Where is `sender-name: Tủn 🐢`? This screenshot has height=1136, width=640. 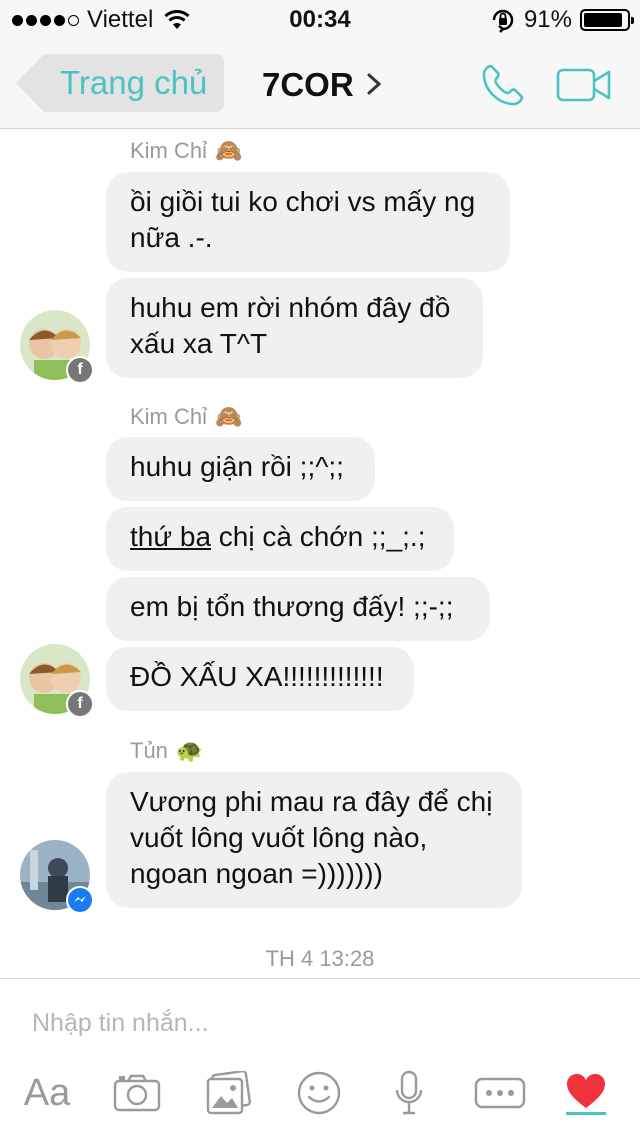 sender-name: Tủn 🐢 is located at coordinates (166, 751).